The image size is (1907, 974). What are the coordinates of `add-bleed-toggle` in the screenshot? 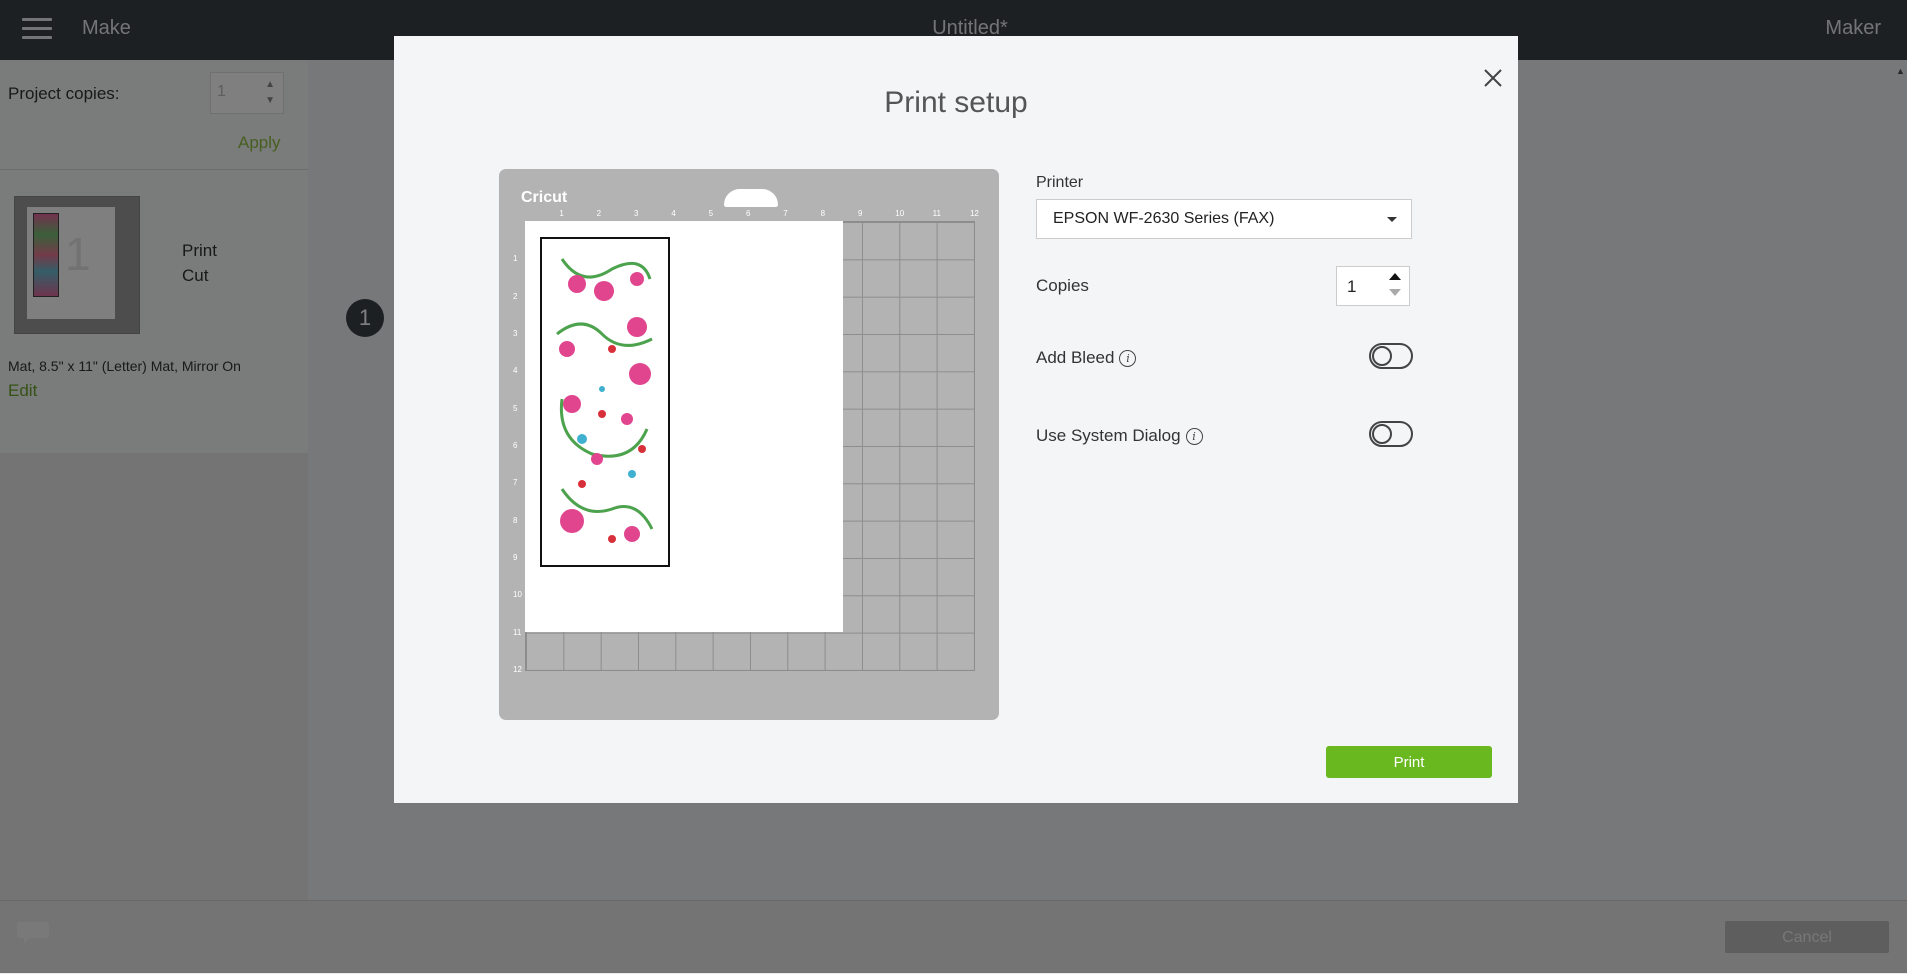 It's located at (1391, 356).